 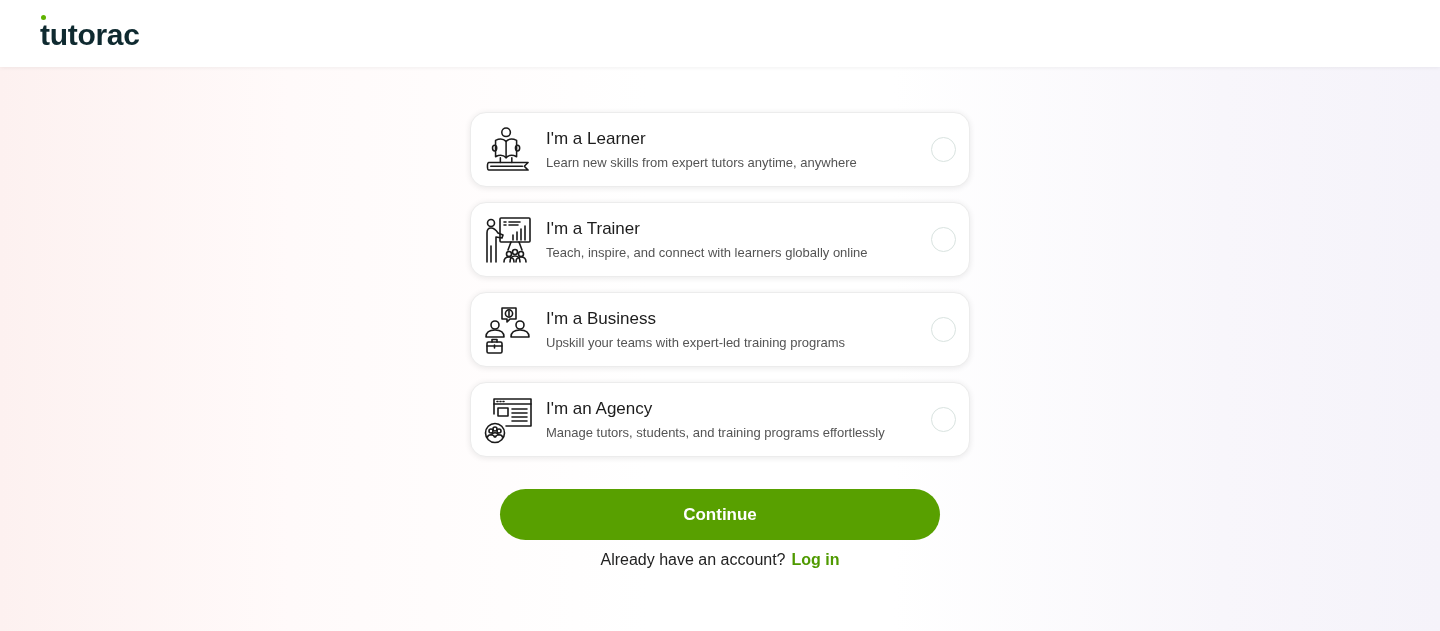 What do you see at coordinates (593, 228) in the screenshot?
I see `role-title: I'm a Trainer` at bounding box center [593, 228].